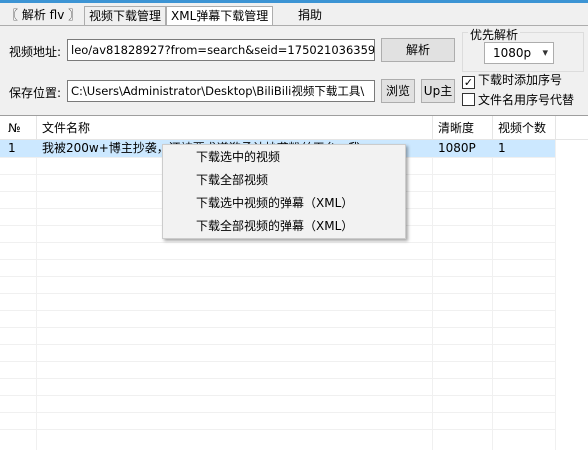 The height and width of the screenshot is (453, 588). Describe the element at coordinates (512, 53) in the screenshot. I see `resolution-value: 1080p` at that location.